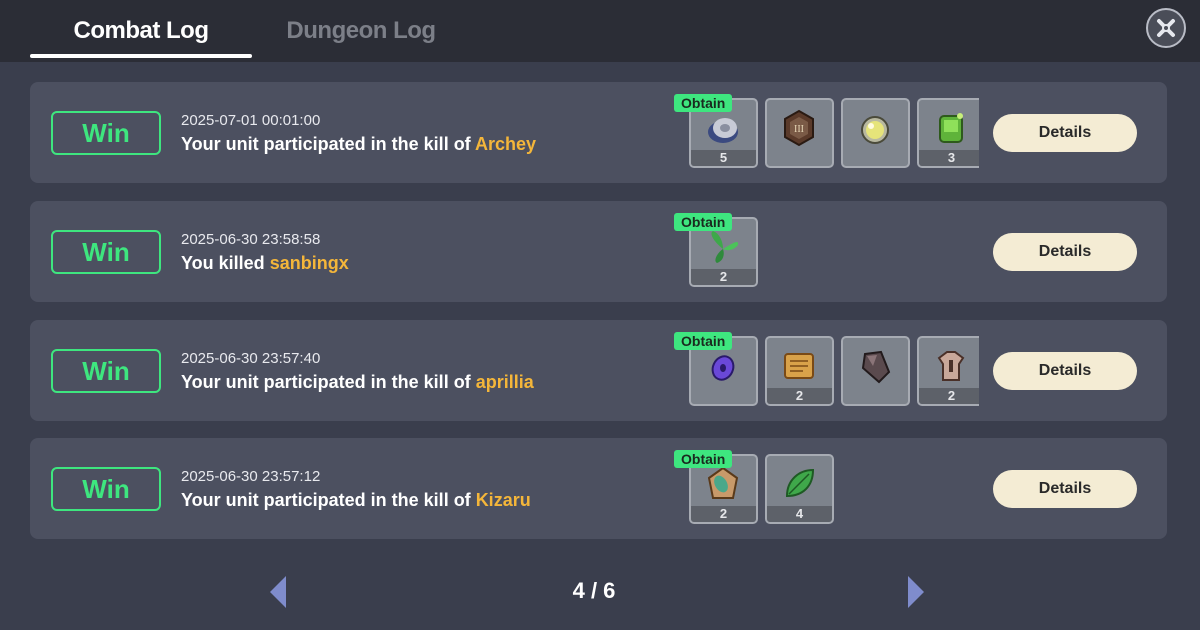 This screenshot has width=1200, height=630. Describe the element at coordinates (875, 130) in the screenshot. I see `pearl-orb-icon` at that location.